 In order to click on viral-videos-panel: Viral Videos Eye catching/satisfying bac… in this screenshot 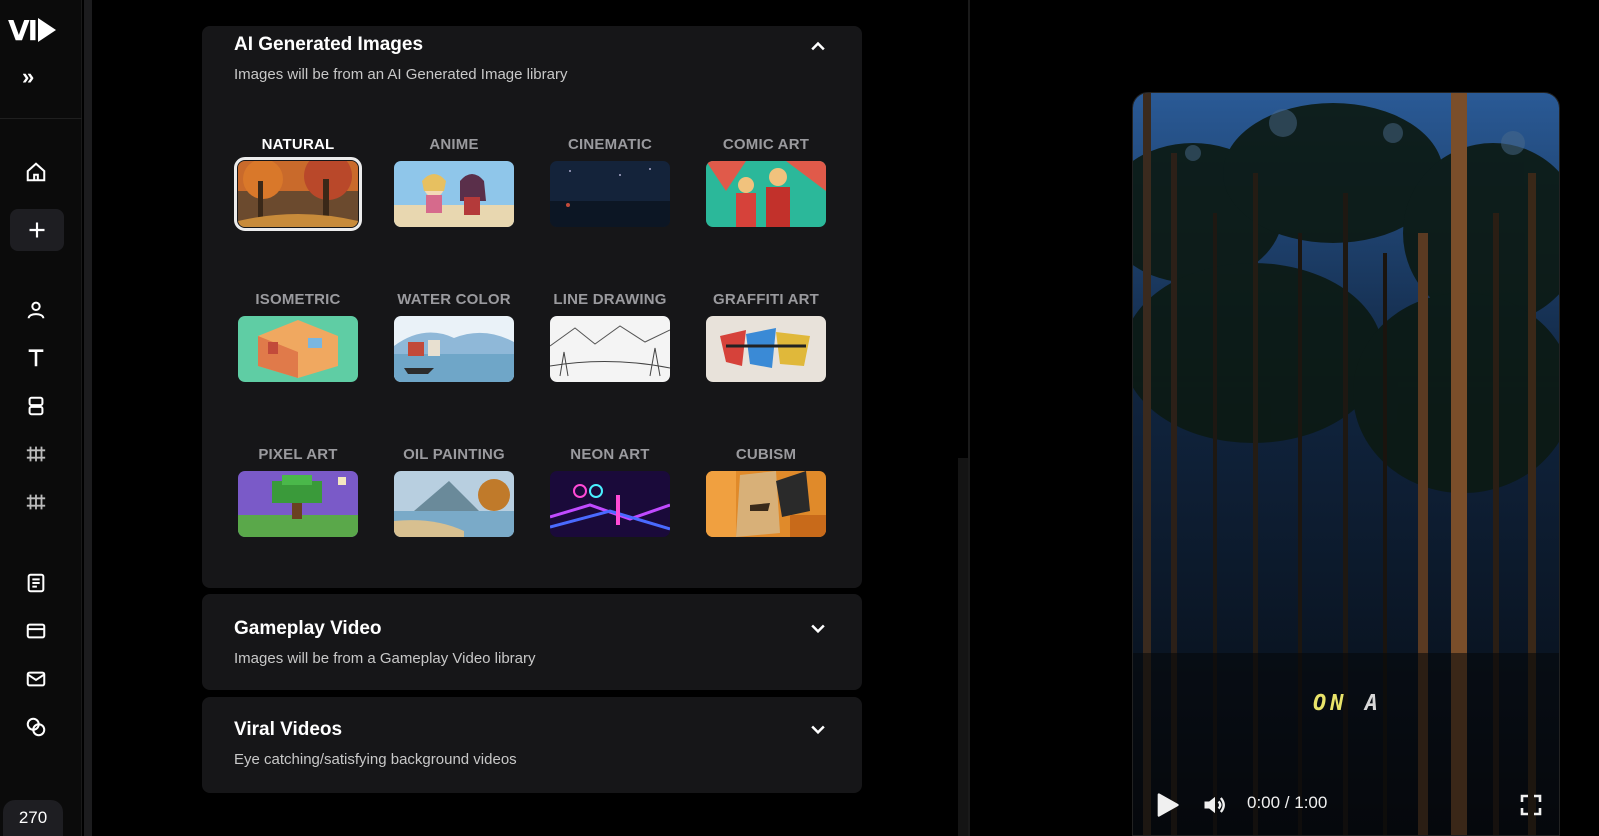, I will do `click(532, 745)`.